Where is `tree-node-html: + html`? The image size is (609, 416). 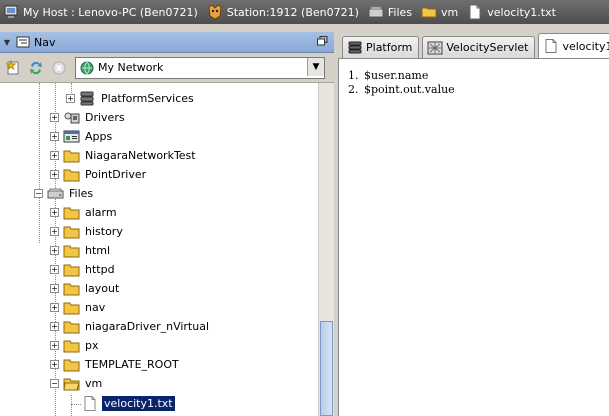 tree-node-html: + html is located at coordinates (81, 250).